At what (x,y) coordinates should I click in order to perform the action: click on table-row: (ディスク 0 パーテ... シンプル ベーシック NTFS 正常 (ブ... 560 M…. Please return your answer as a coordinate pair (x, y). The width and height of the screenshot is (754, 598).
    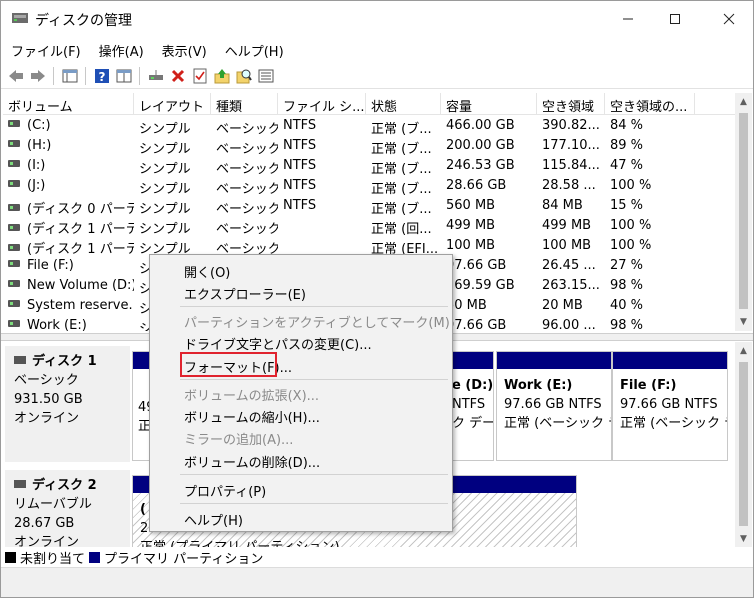
    Looking at the image, I should click on (369, 206).